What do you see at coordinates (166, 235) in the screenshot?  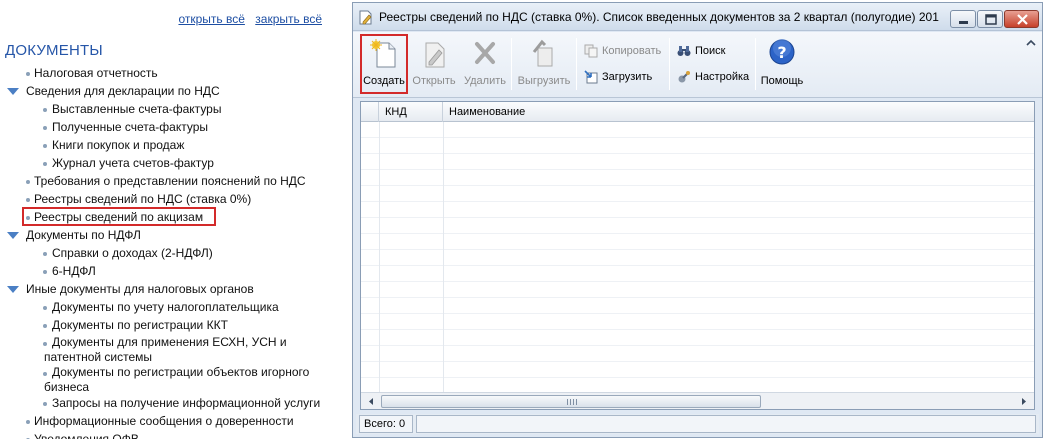 I see `tree-group: Документы по НДФЛ` at bounding box center [166, 235].